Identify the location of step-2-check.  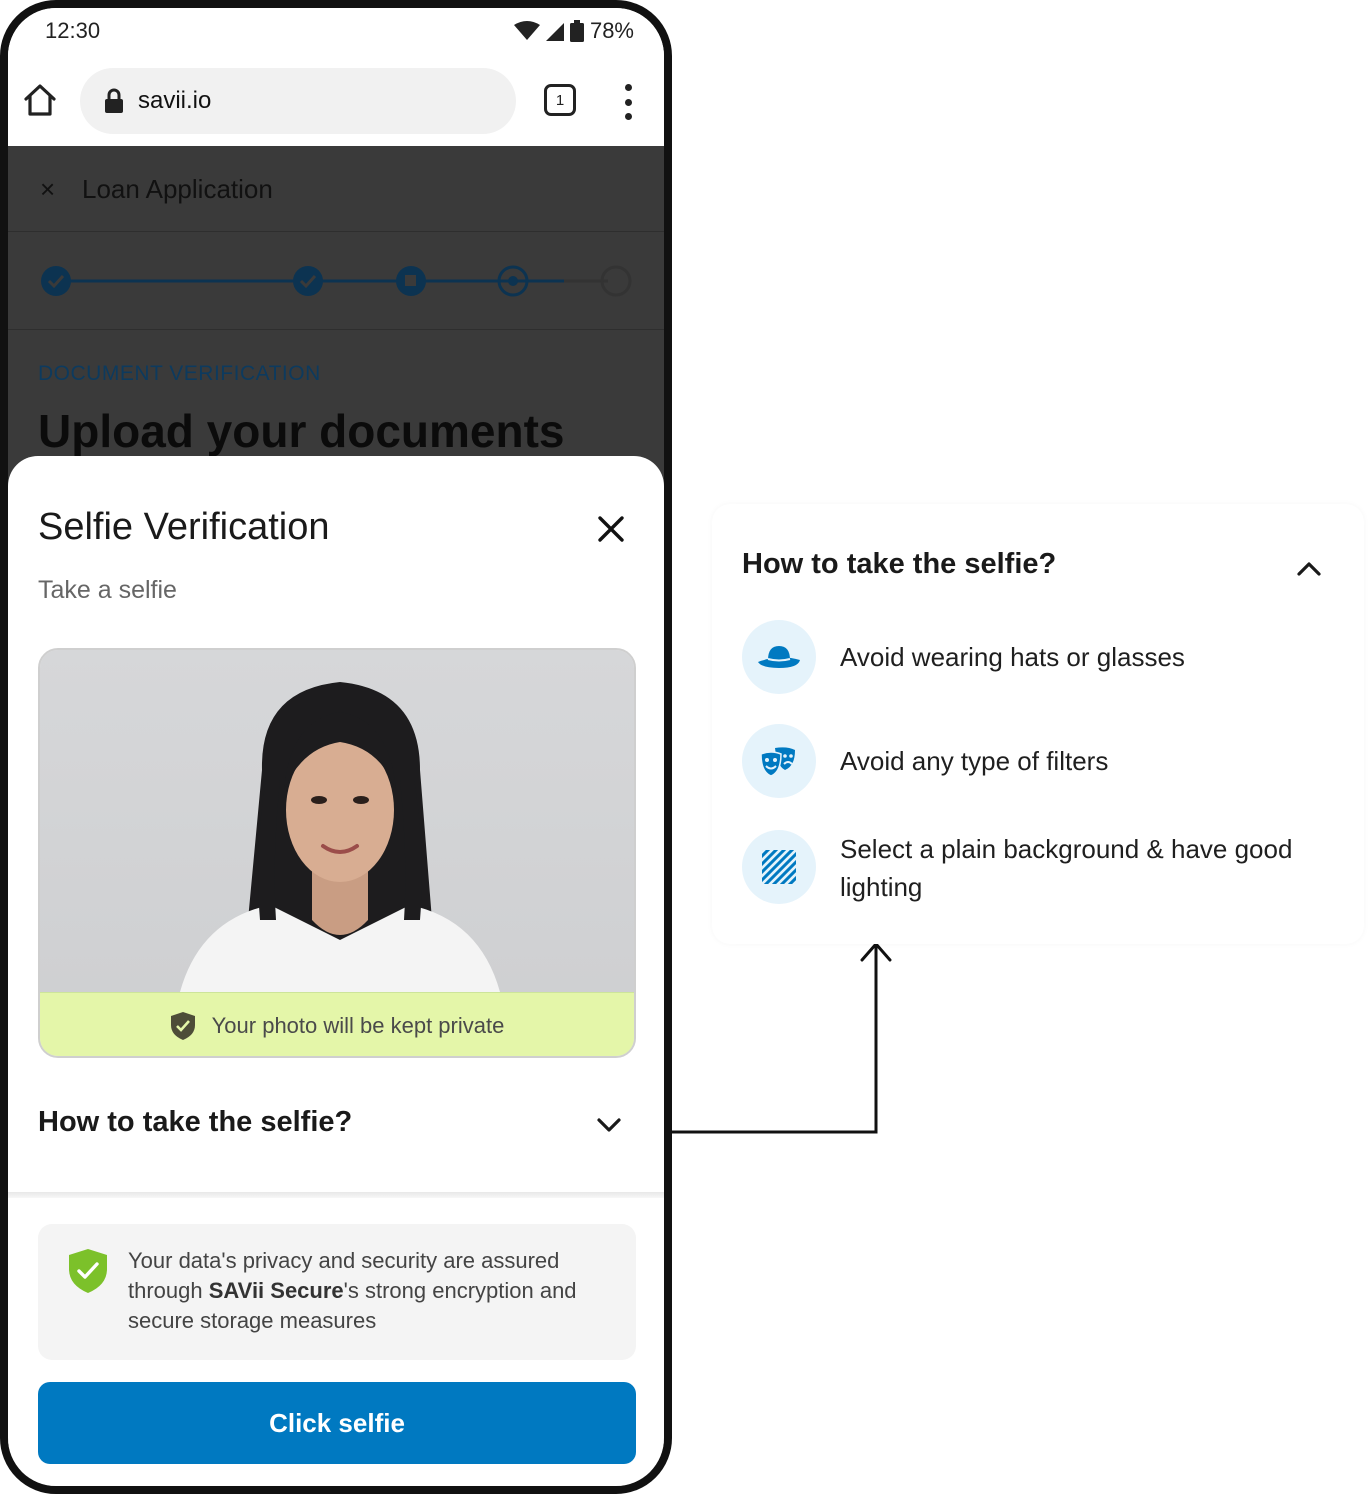
(308, 281).